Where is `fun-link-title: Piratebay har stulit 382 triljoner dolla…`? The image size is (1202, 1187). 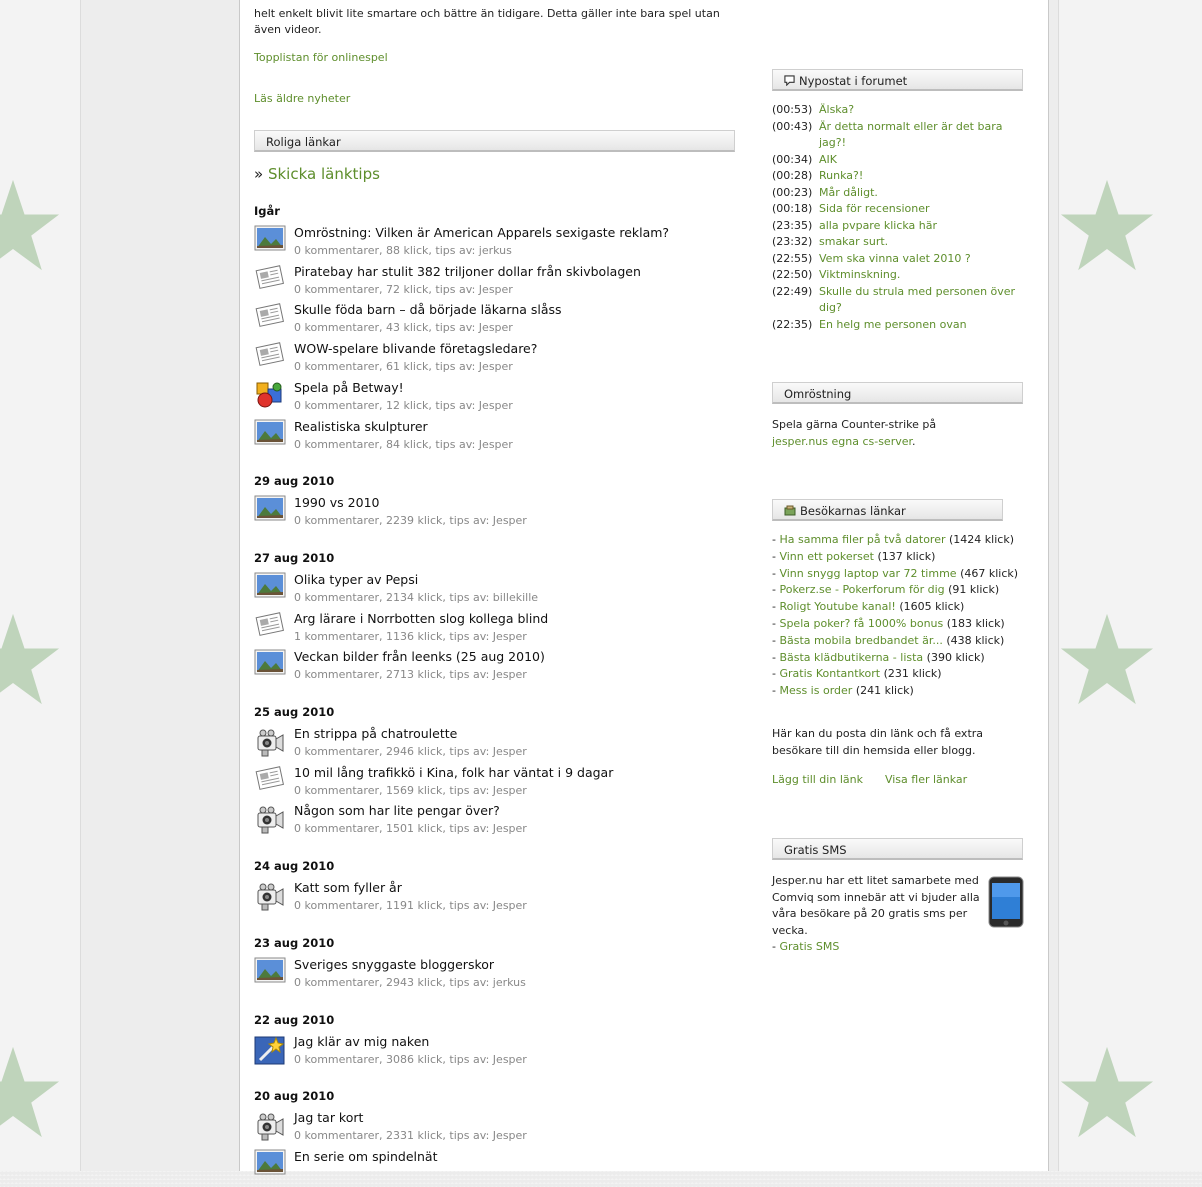 fun-link-title: Piratebay har stulit 382 triljoner dolla… is located at coordinates (467, 271).